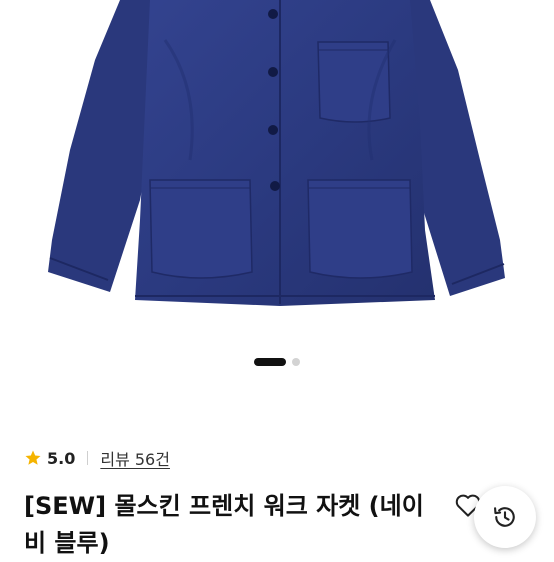  I want to click on star-icon, so click(33, 457).